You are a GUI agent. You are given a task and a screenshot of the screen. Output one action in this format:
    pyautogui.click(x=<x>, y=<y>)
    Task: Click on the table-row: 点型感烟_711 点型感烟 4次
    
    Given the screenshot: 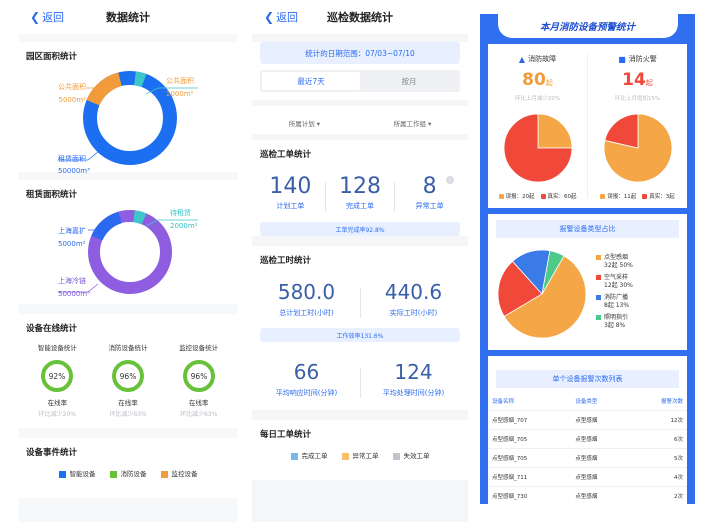 What is the action you would take?
    pyautogui.click(x=587, y=477)
    